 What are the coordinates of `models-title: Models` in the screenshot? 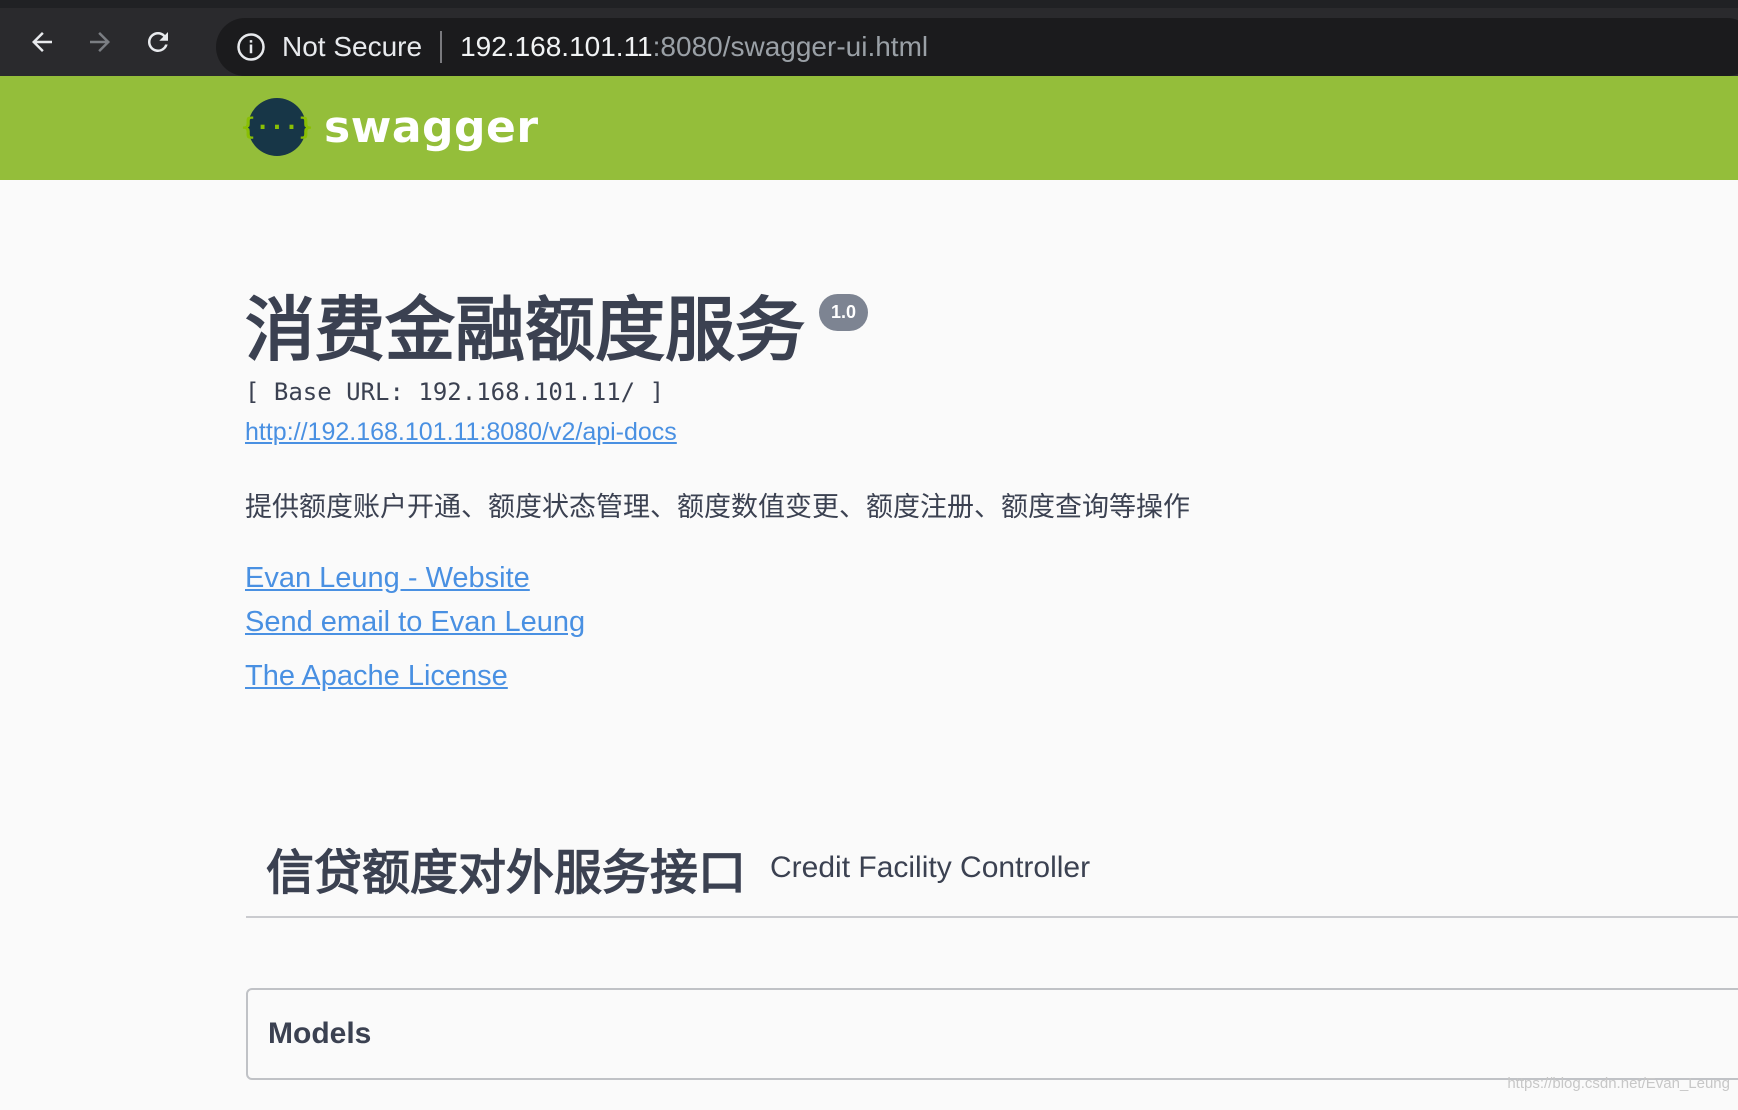 It's located at (319, 1034).